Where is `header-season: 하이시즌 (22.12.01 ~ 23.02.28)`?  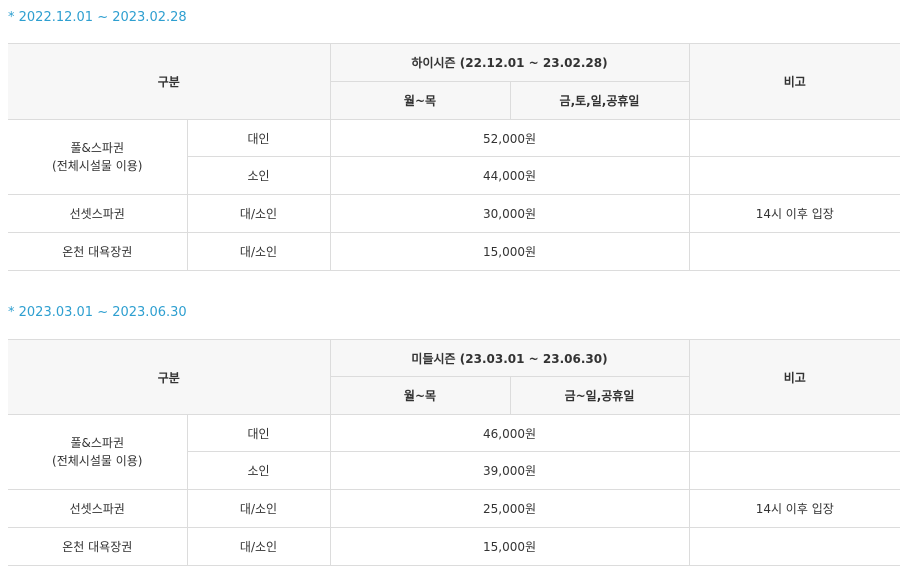
header-season: 하이시즌 (22.12.01 ~ 23.02.28) is located at coordinates (509, 62).